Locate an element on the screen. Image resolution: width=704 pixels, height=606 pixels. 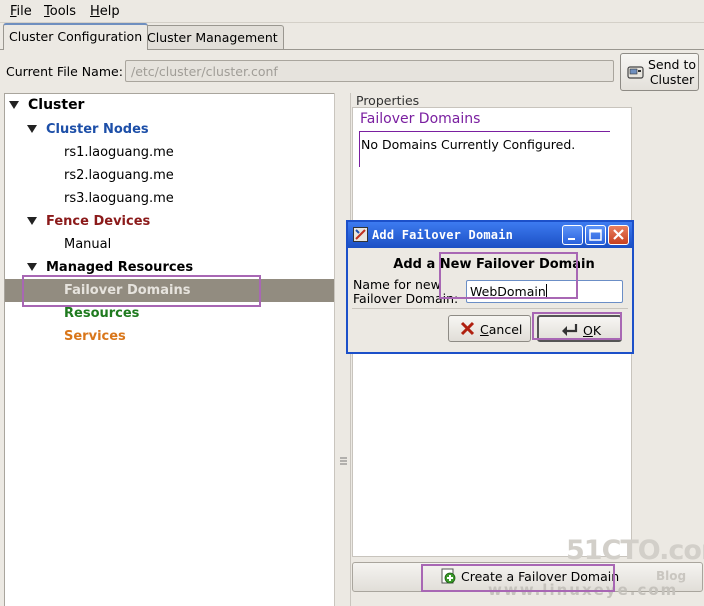
tree-label-failover-domains: Failover Domains is located at coordinates (127, 290).